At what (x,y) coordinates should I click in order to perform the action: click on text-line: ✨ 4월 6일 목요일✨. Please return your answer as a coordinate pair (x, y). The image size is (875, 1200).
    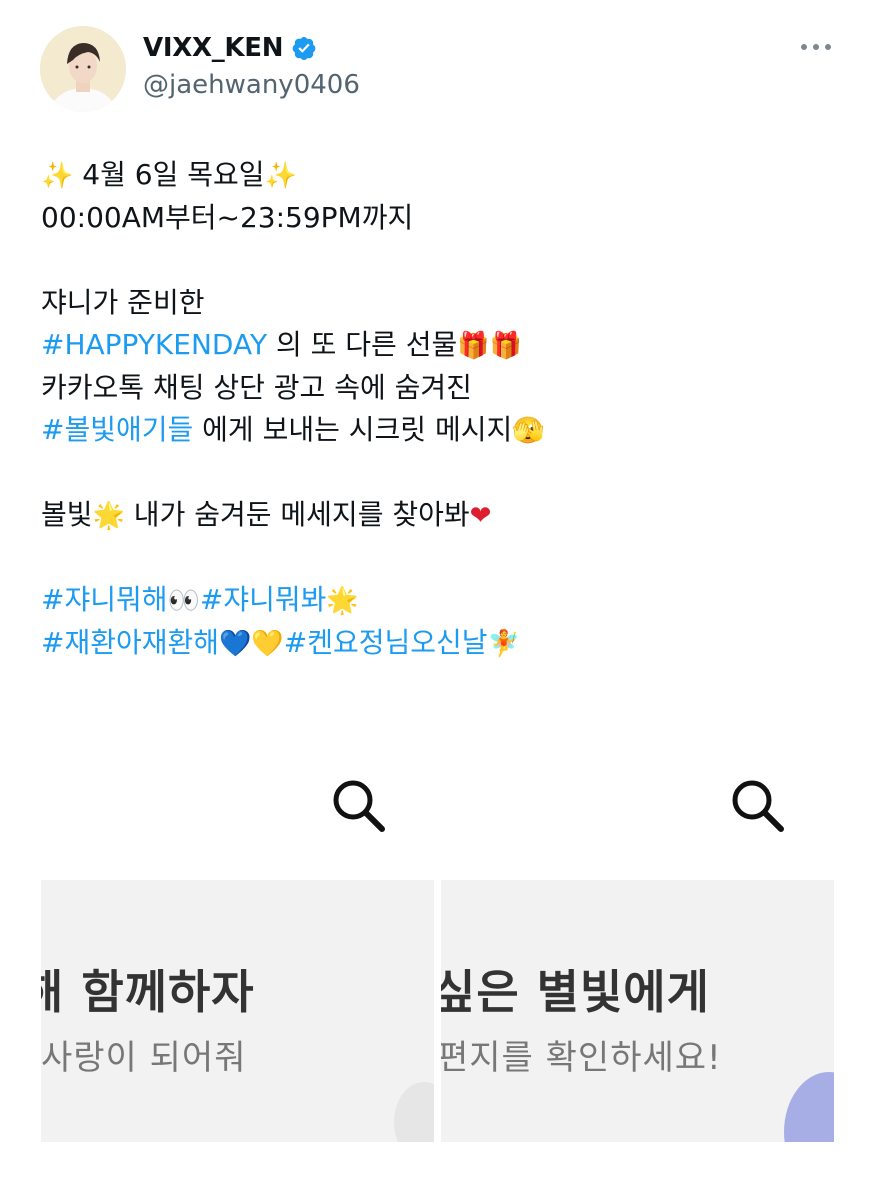
    Looking at the image, I should click on (441, 175).